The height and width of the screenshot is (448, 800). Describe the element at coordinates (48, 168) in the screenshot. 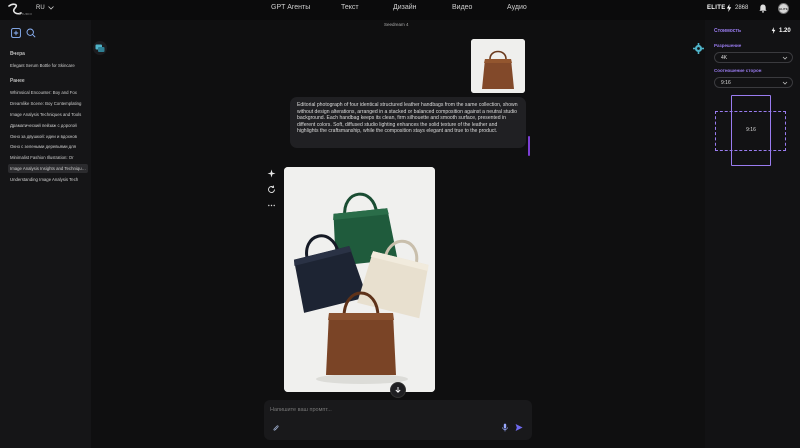

I see `history-item-active: Image Analysis Insights and Techniques` at that location.